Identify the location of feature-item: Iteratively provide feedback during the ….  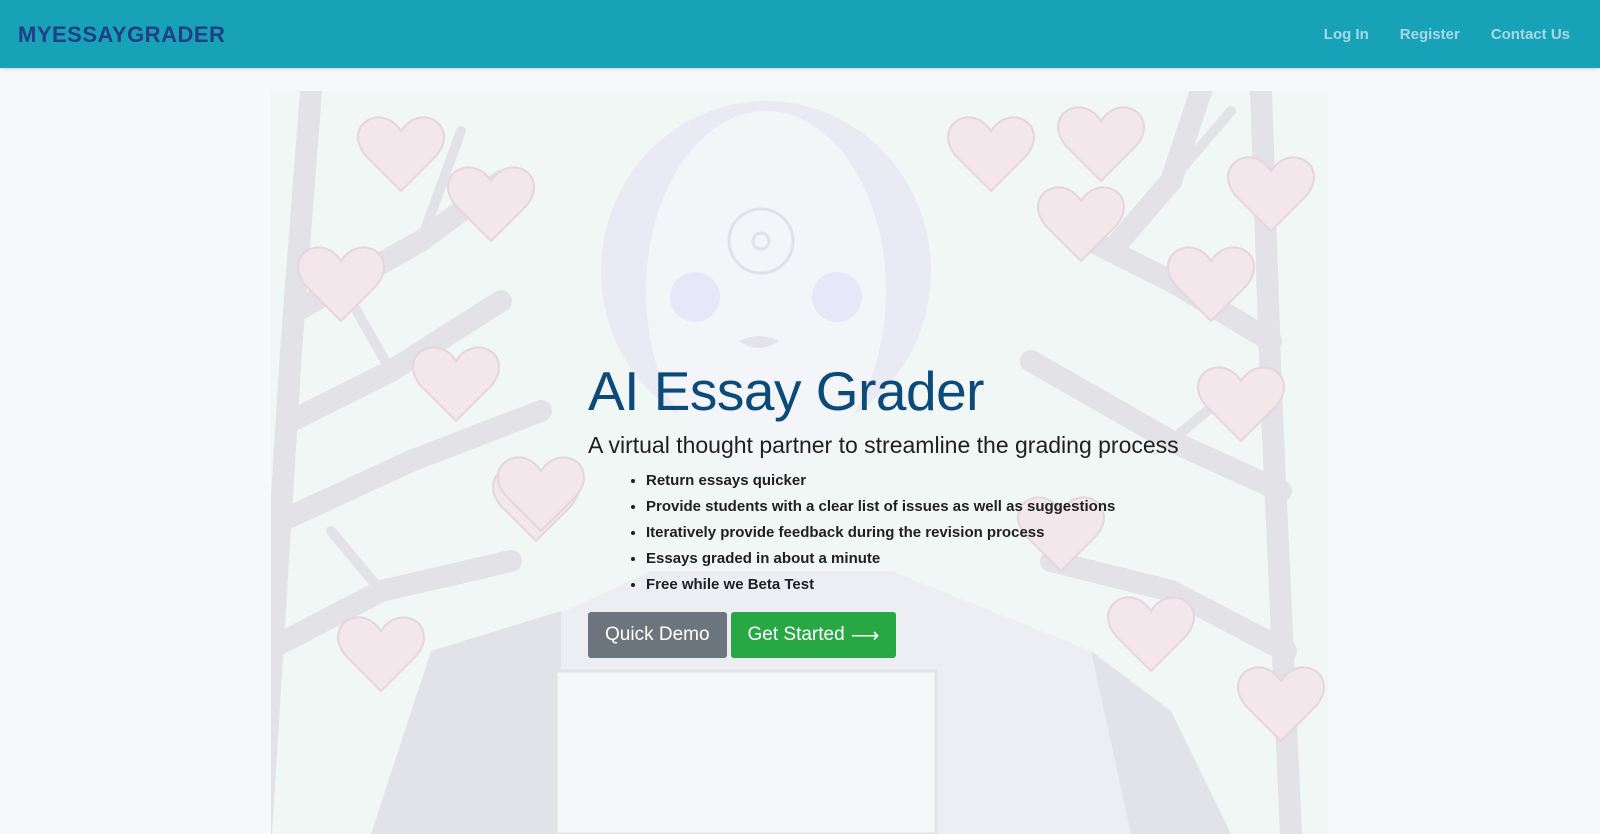
(987, 533).